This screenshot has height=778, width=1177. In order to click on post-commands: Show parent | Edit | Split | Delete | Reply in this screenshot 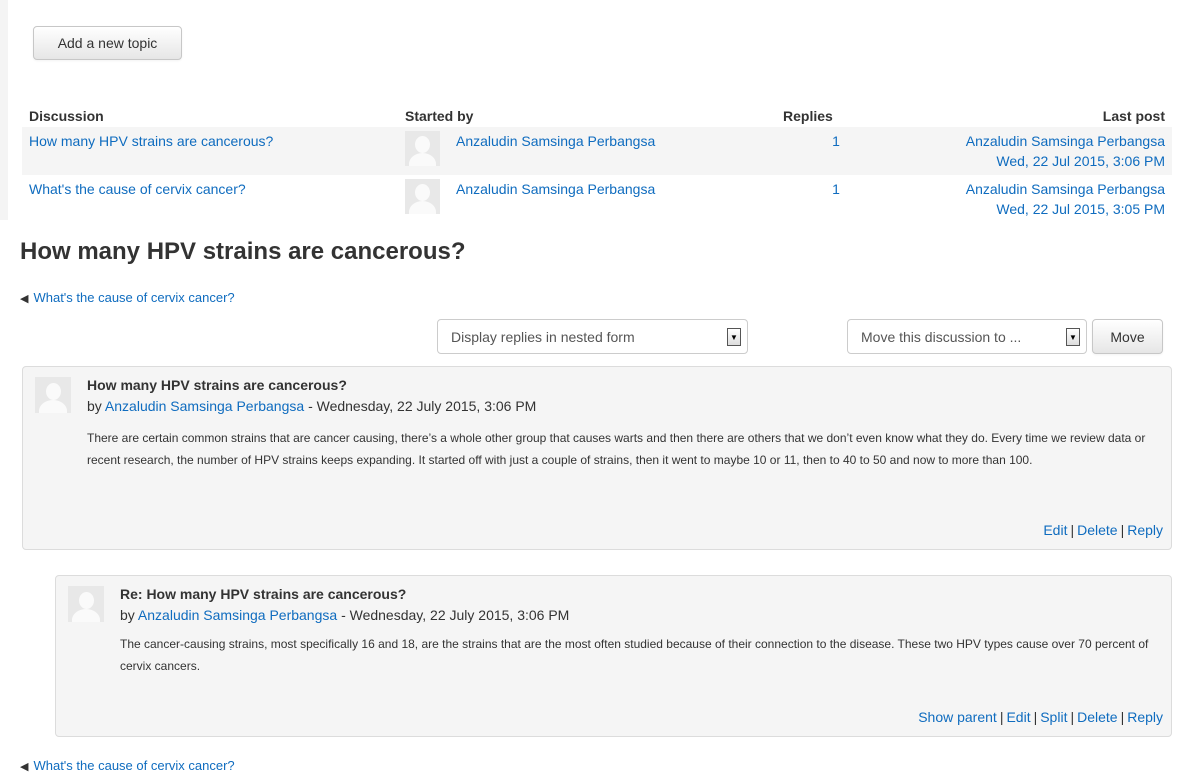, I will do `click(1040, 717)`.